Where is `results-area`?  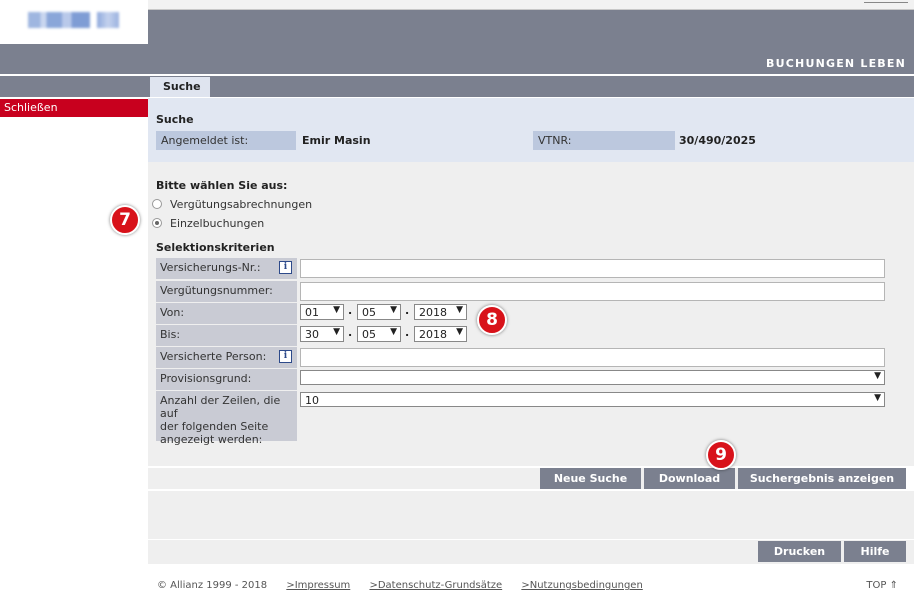 results-area is located at coordinates (531, 515).